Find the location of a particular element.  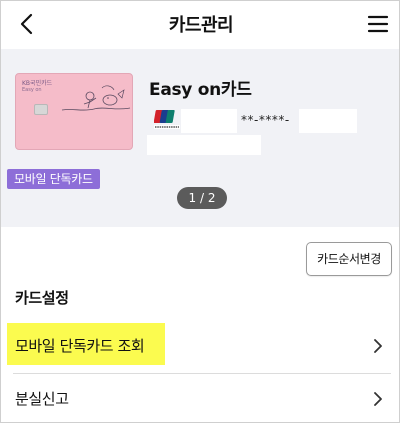

menu-button is located at coordinates (378, 24).